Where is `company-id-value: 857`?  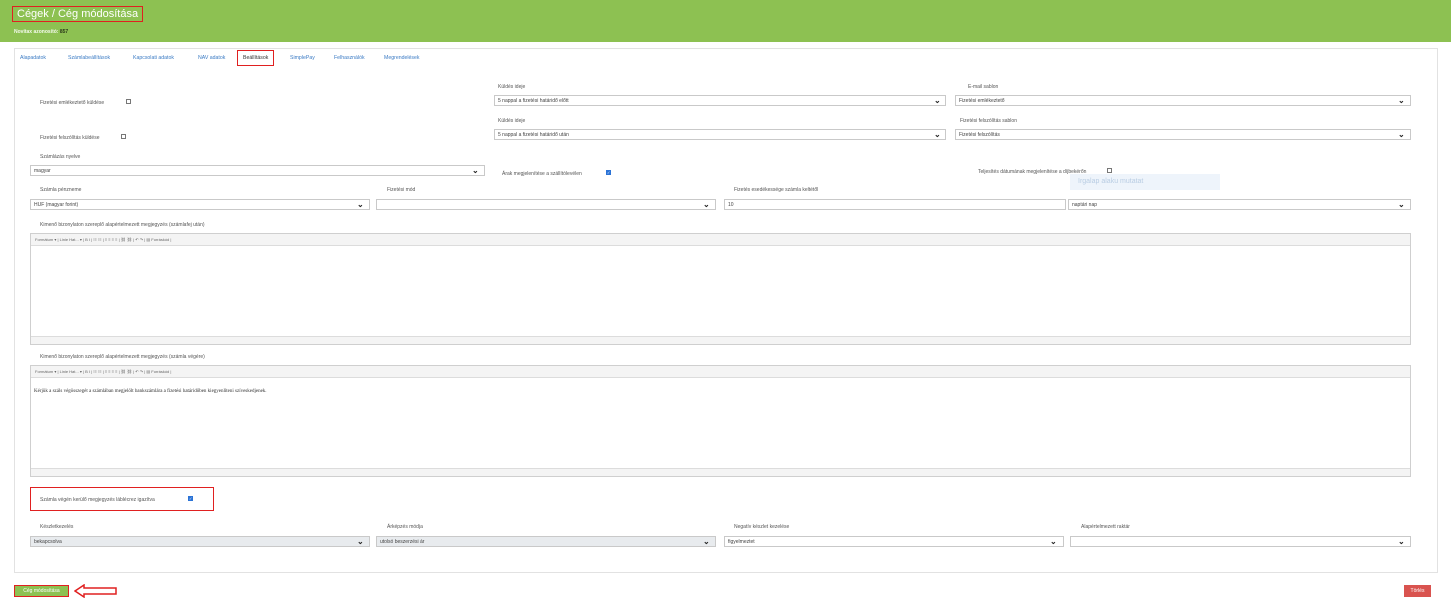 company-id-value: 857 is located at coordinates (64, 32).